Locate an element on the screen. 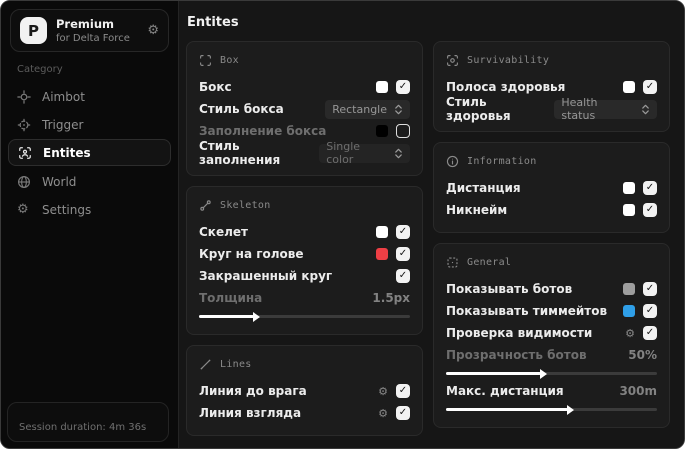 Image resolution: width=685 pixels, height=449 pixels. slider-fill is located at coordinates (229, 316).